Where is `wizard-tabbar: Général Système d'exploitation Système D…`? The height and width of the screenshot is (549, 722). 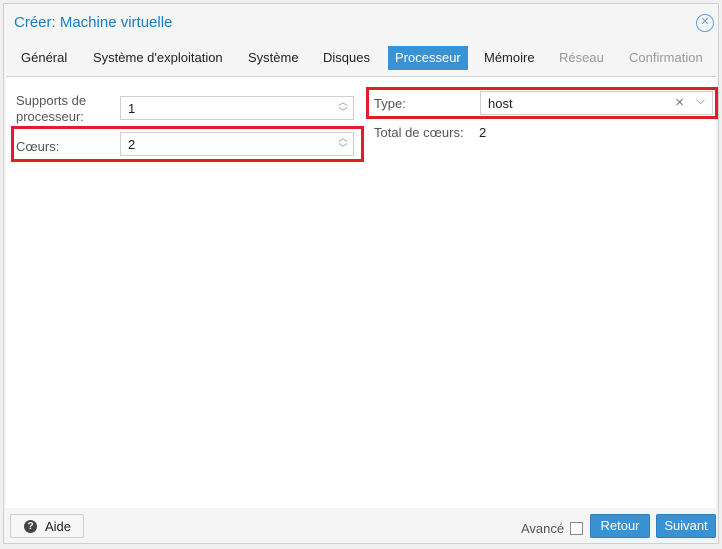 wizard-tabbar: Général Système d'exploitation Système D… is located at coordinates (361, 60).